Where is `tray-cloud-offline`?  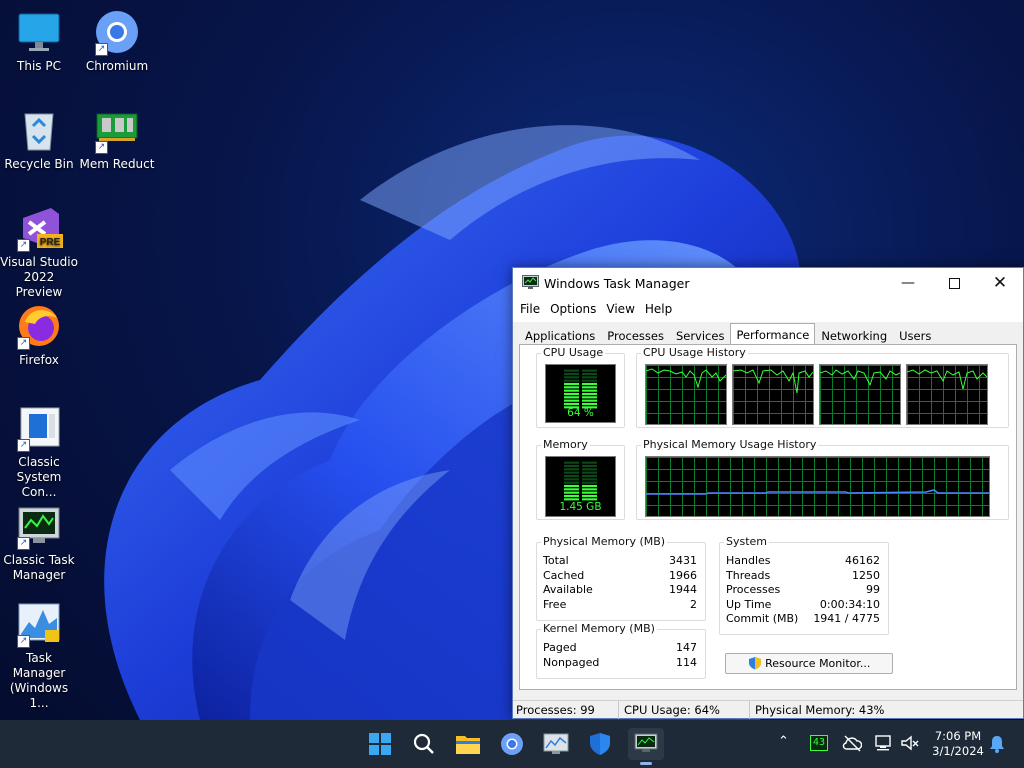
tray-cloud-offline is located at coordinates (852, 744).